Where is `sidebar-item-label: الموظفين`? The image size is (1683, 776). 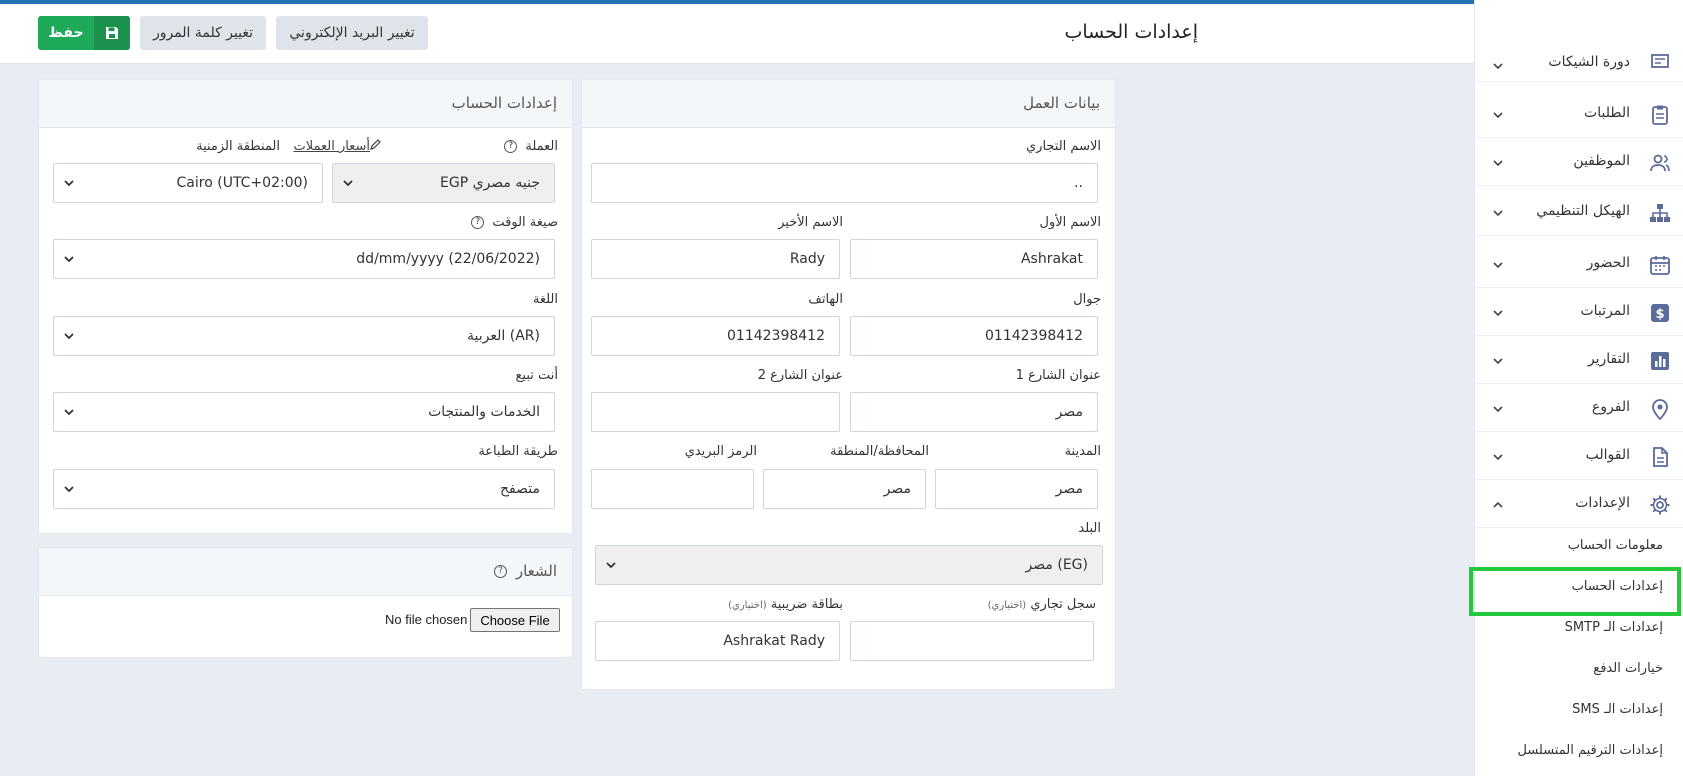
sidebar-item-label: الموظفين is located at coordinates (1601, 161).